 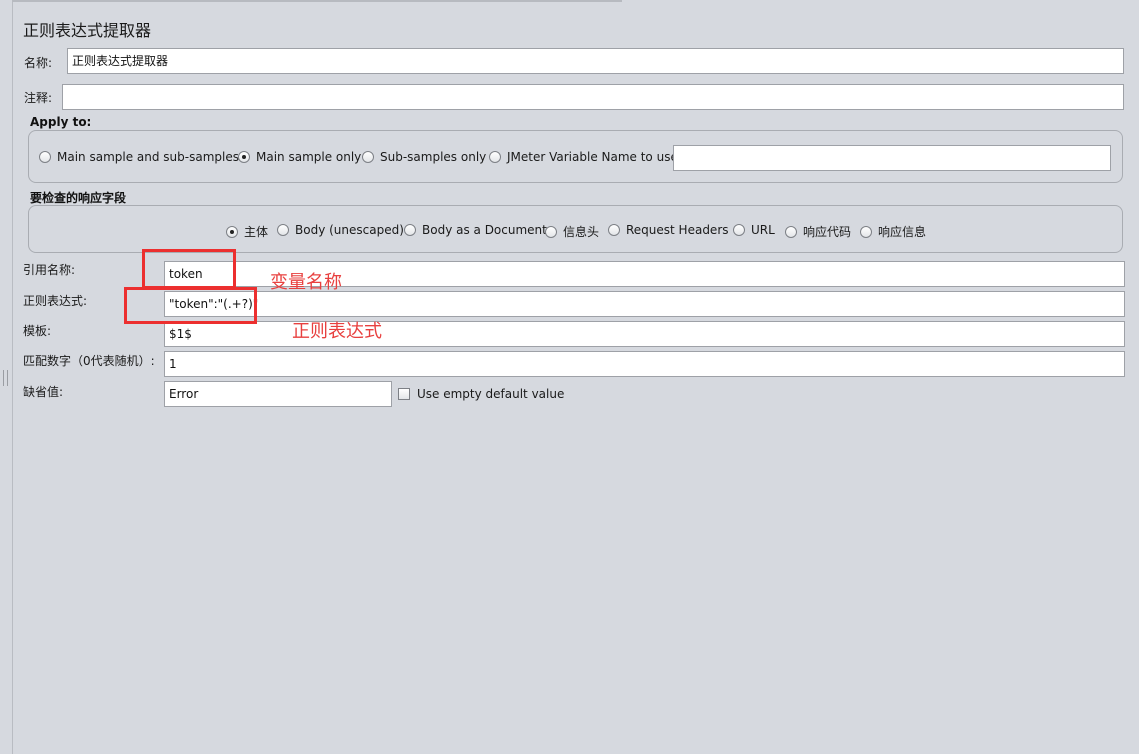 I want to click on ref-name-label: 引用名称:, so click(x=49, y=270).